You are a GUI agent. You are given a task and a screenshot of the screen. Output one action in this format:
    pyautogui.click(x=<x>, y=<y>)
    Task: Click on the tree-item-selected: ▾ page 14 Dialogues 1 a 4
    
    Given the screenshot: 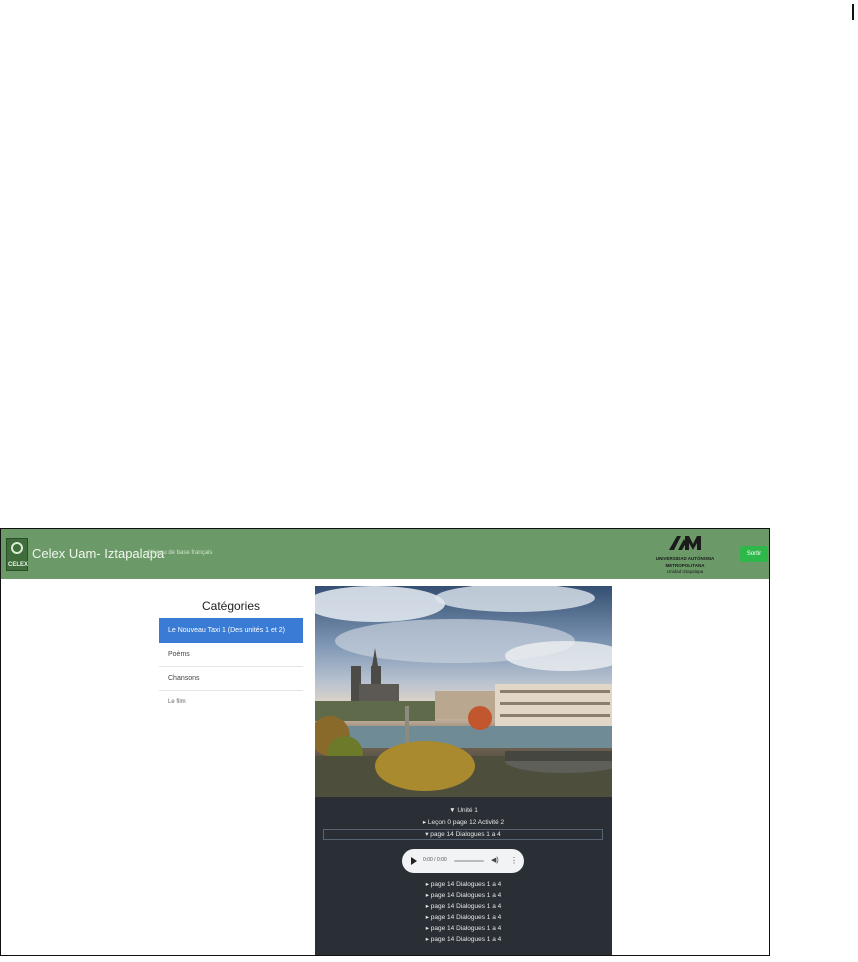 What is the action you would take?
    pyautogui.click(x=463, y=834)
    